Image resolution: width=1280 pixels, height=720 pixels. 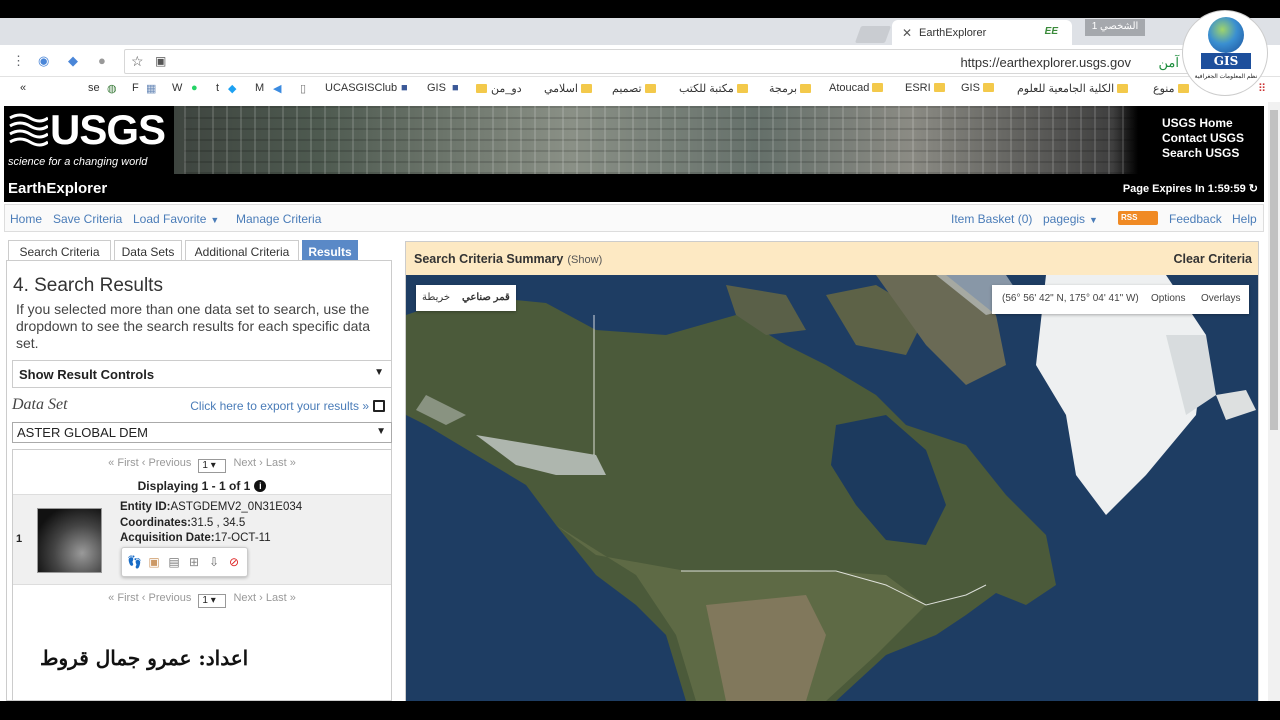 I want to click on chevron-down-icon: ▼, so click(x=381, y=431).